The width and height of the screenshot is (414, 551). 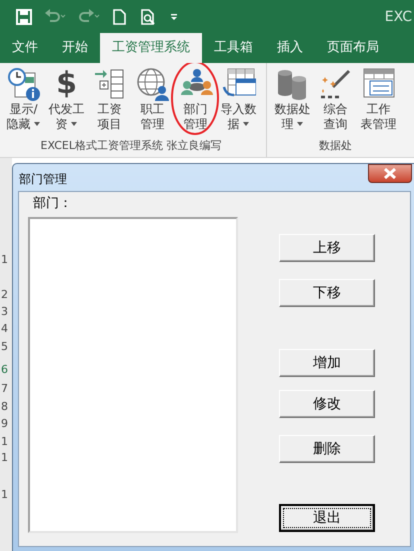 What do you see at coordinates (327, 518) in the screenshot?
I see `dialog-button: 退出` at bounding box center [327, 518].